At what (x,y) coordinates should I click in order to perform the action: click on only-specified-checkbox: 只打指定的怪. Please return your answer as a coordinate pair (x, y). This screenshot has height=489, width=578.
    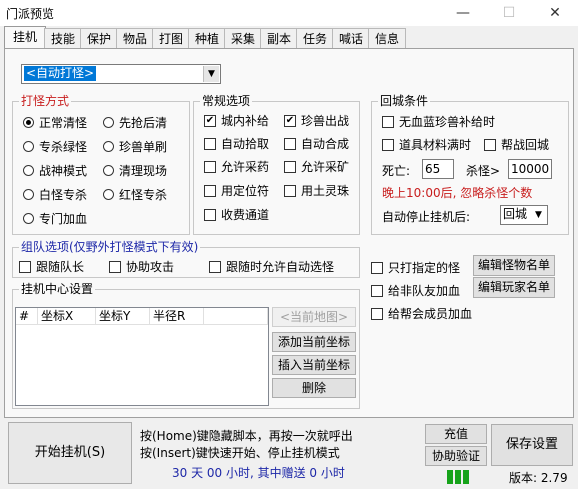
    Looking at the image, I should click on (415, 267).